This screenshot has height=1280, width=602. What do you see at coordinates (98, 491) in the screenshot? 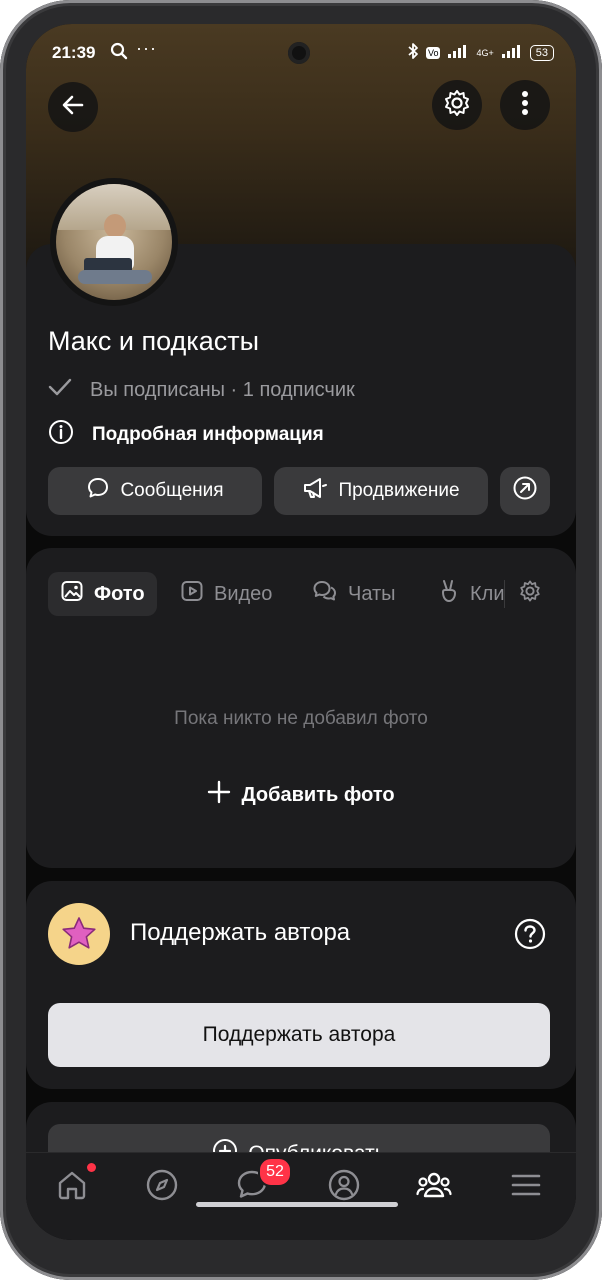
I see `message-bubble-icon` at bounding box center [98, 491].